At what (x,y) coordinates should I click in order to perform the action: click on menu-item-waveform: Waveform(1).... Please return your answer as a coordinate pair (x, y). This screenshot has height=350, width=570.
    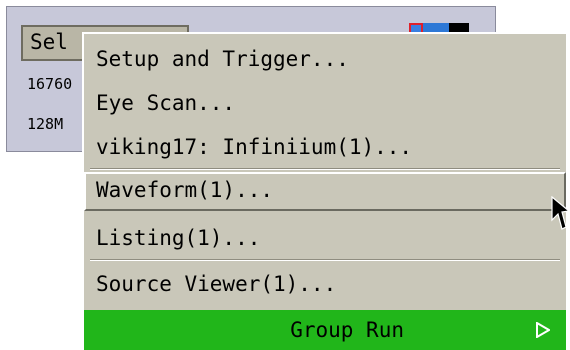
    Looking at the image, I should click on (325, 191).